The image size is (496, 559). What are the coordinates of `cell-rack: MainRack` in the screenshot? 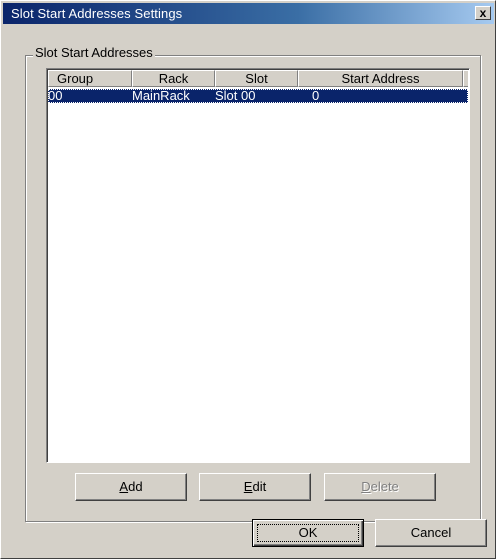 It's located at (161, 95).